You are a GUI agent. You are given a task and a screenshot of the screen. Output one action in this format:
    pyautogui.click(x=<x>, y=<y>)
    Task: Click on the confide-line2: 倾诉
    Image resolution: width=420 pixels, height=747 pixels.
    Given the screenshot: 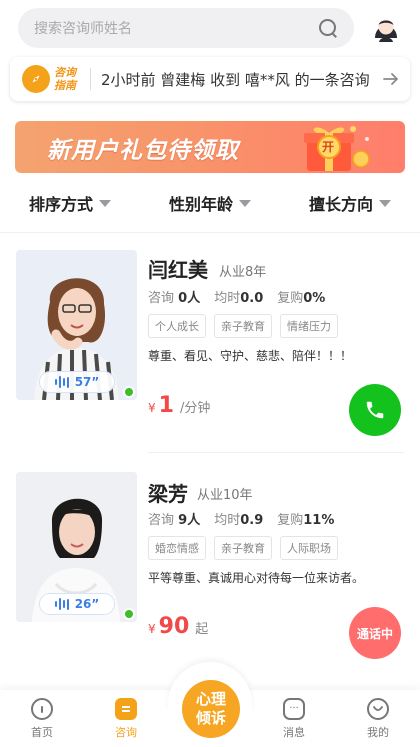 What is the action you would take?
    pyautogui.click(x=210, y=718)
    